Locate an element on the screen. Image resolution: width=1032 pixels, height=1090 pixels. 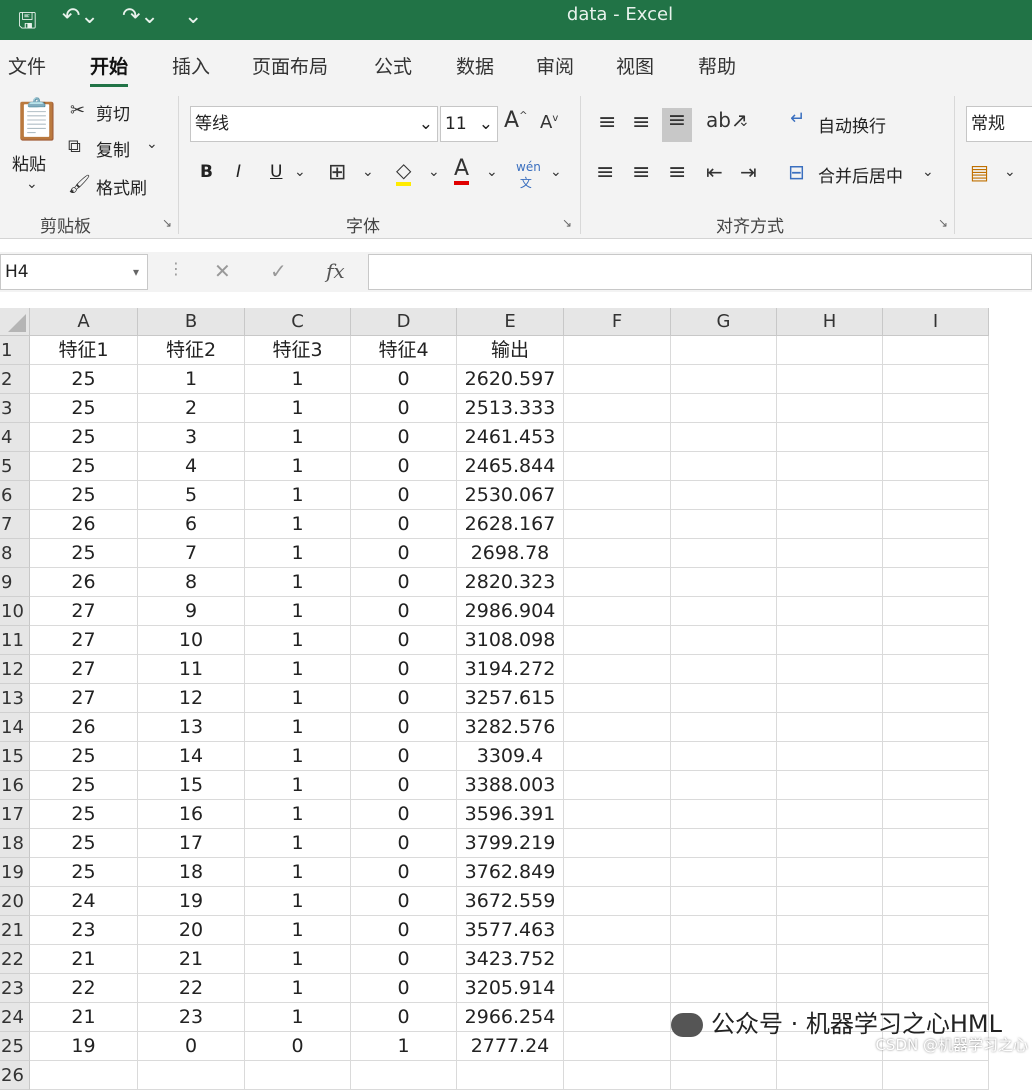
cell-f20 is located at coordinates (617, 901).